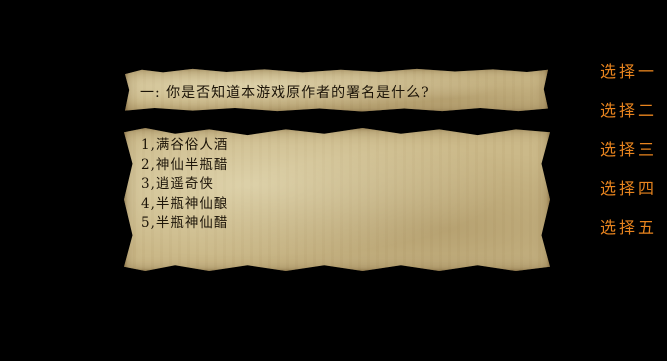 The height and width of the screenshot is (361, 667). What do you see at coordinates (177, 184) in the screenshot?
I see `answer-option-3: 3,逍遥奇侠` at bounding box center [177, 184].